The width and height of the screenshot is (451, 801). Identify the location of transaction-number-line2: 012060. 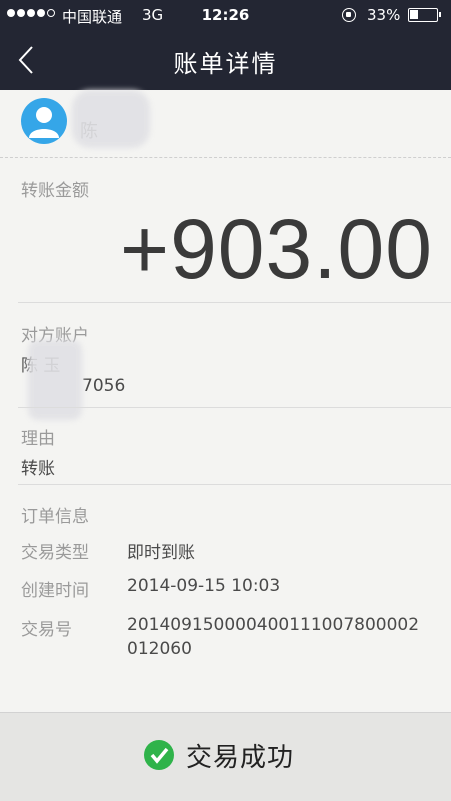
(159, 649).